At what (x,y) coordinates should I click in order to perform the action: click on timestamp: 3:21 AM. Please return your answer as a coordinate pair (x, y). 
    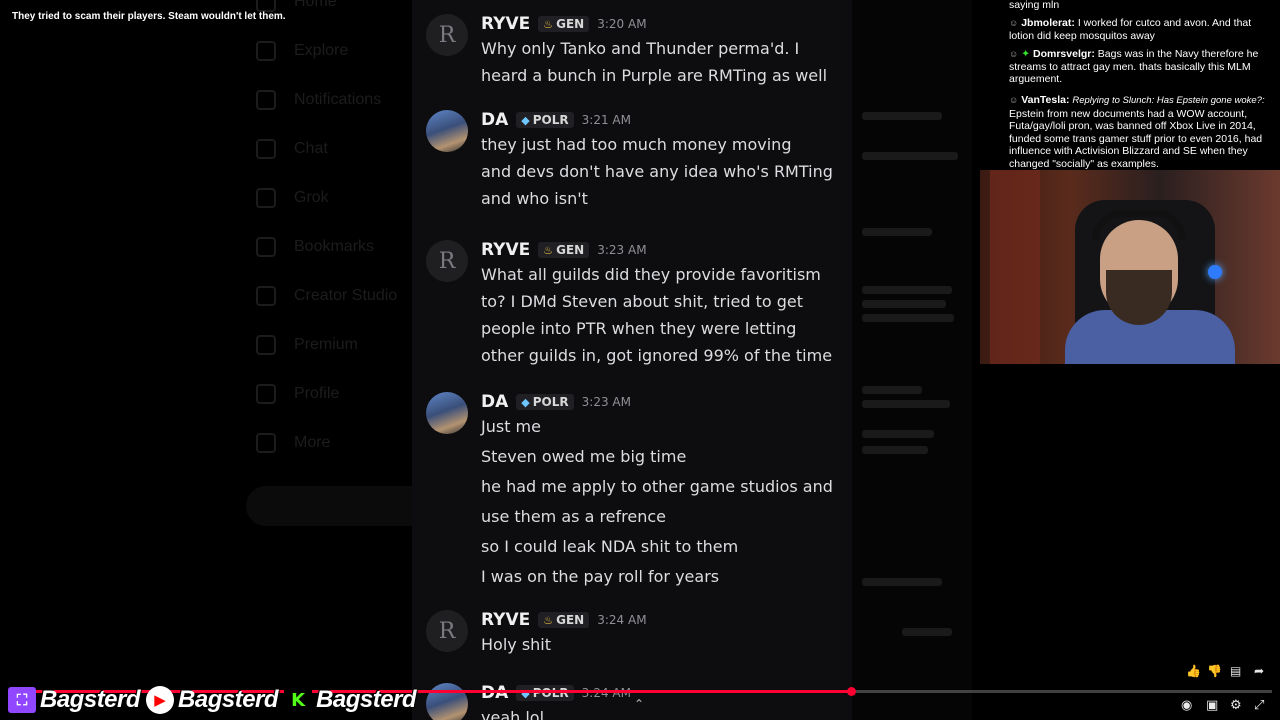
    Looking at the image, I should click on (606, 120).